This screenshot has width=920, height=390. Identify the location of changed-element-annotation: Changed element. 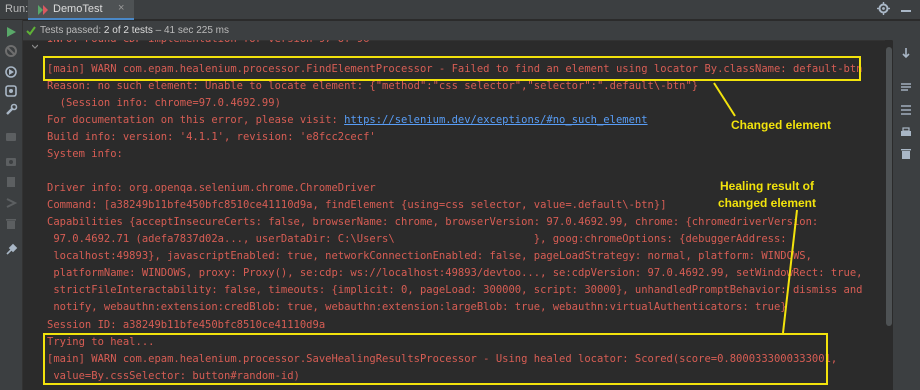
(781, 125).